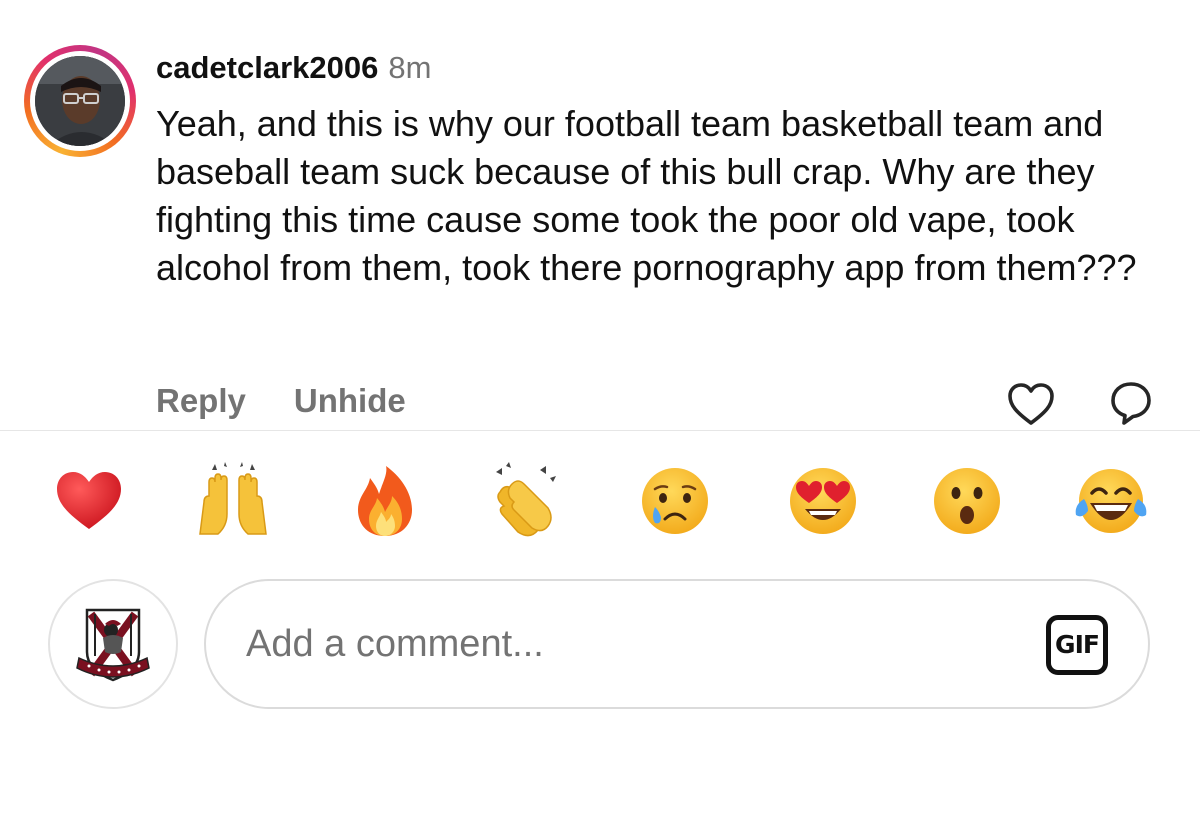  I want to click on red-heart-emoji, so click(89, 501).